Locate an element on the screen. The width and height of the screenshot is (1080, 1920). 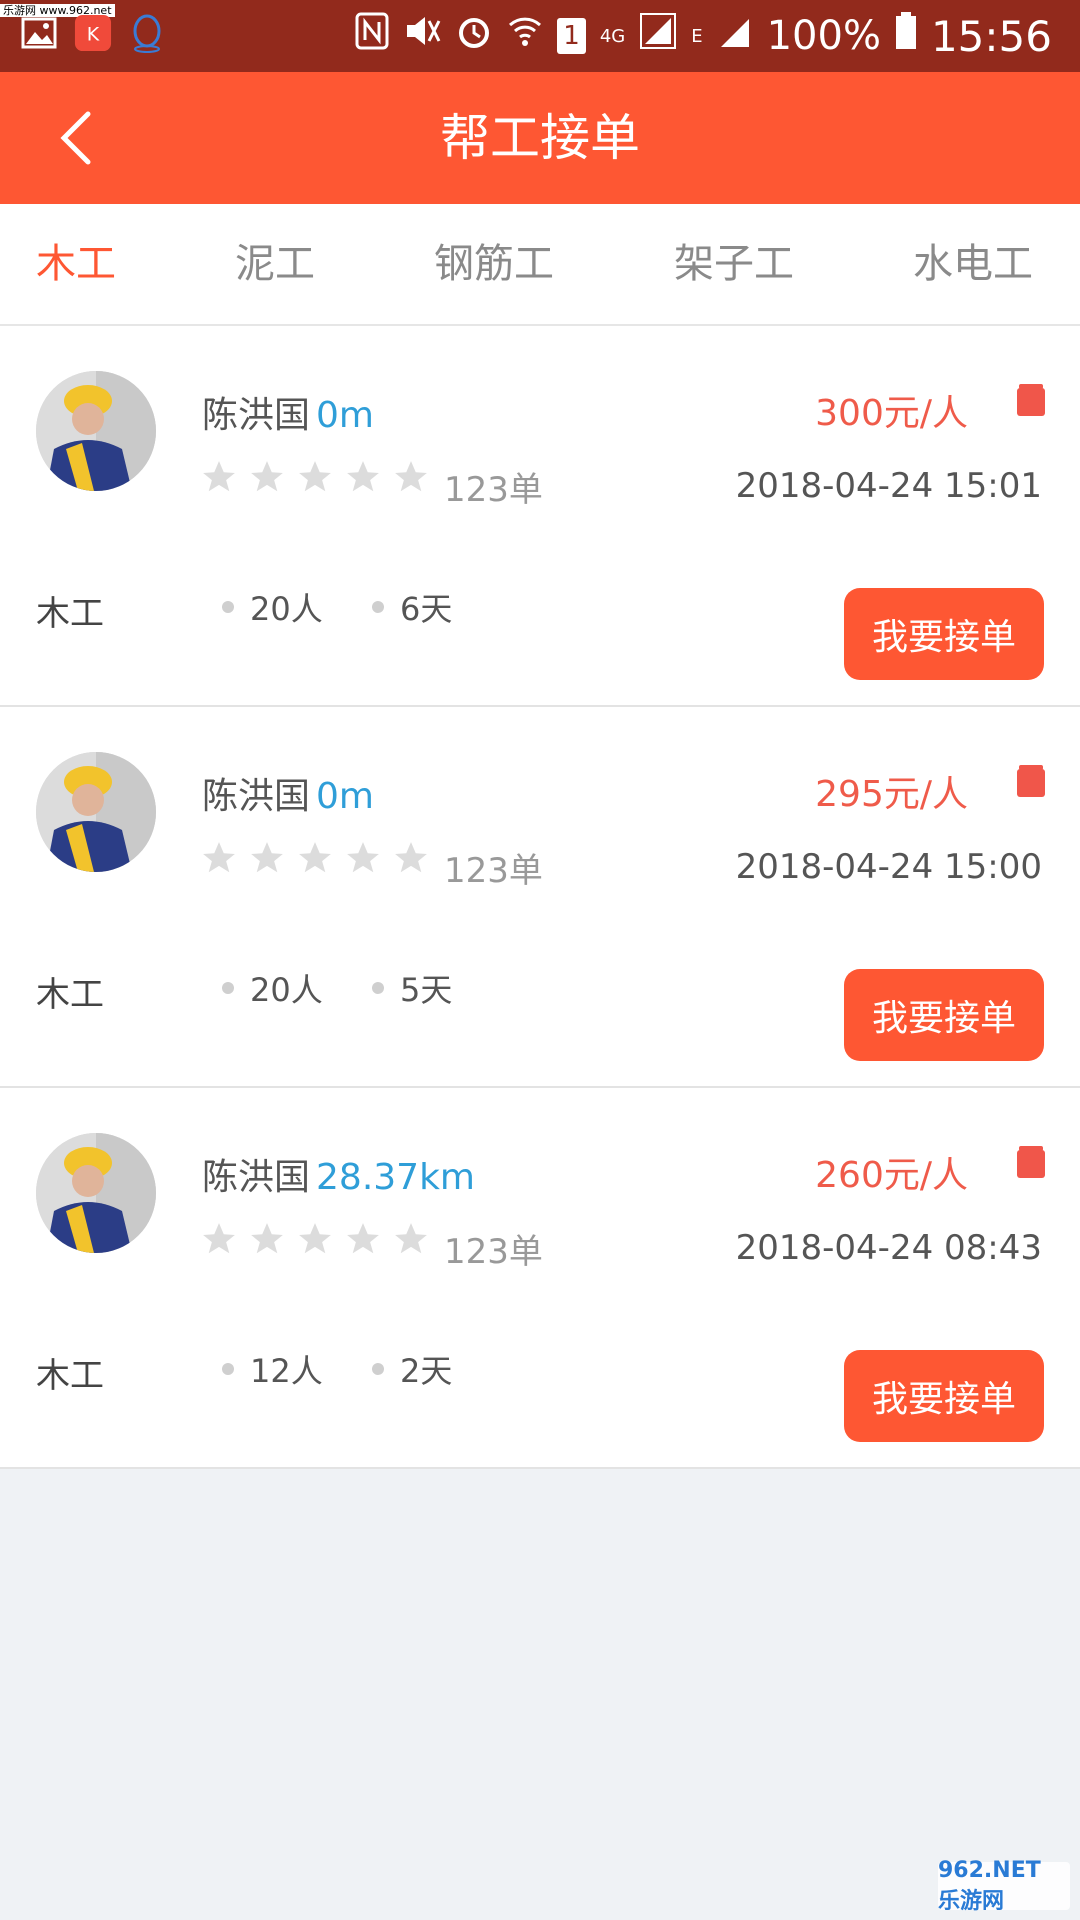
tab-rebar-worker: 钢筋工 is located at coordinates (494, 264).